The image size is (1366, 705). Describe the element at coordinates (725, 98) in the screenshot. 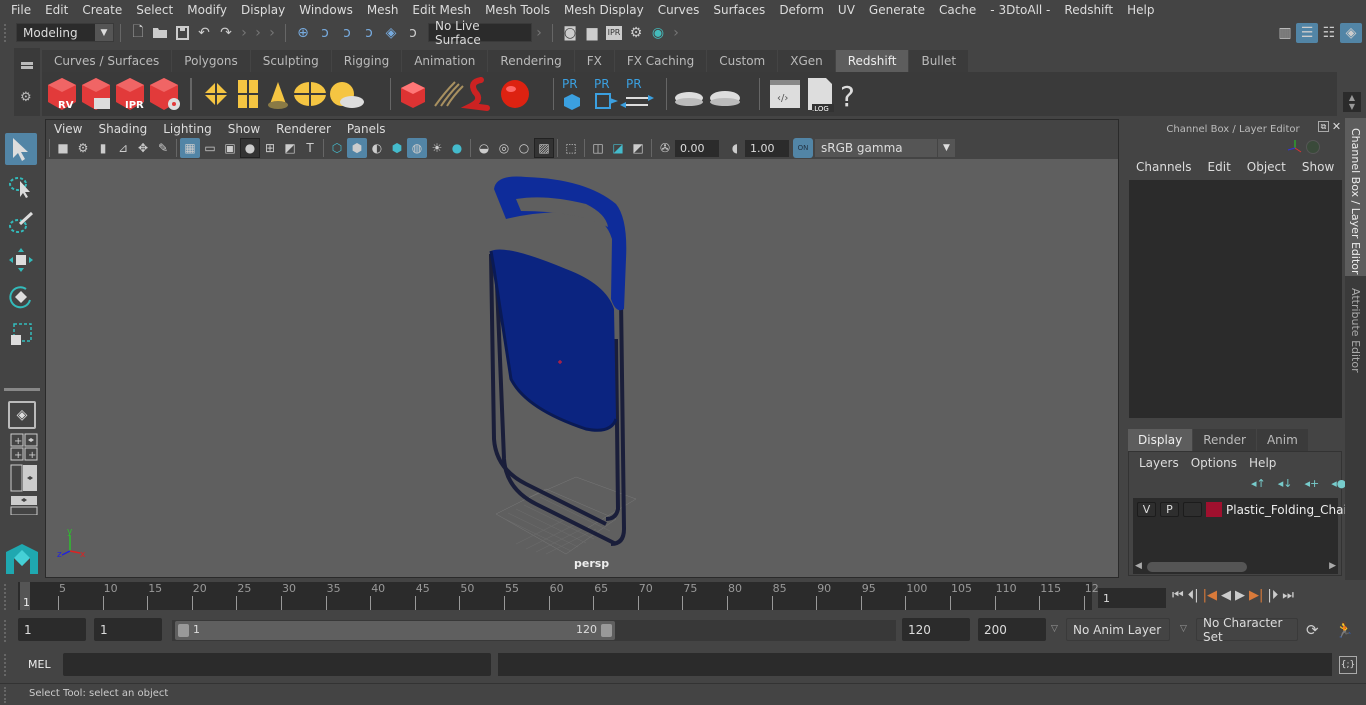

I see `rs-bake-icon` at that location.